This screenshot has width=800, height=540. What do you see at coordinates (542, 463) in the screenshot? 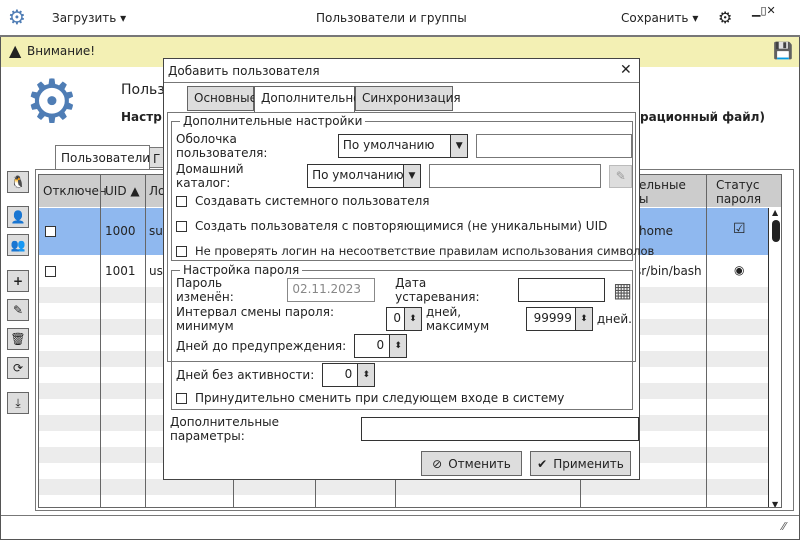
I see `check-icon: ✔` at bounding box center [542, 463].